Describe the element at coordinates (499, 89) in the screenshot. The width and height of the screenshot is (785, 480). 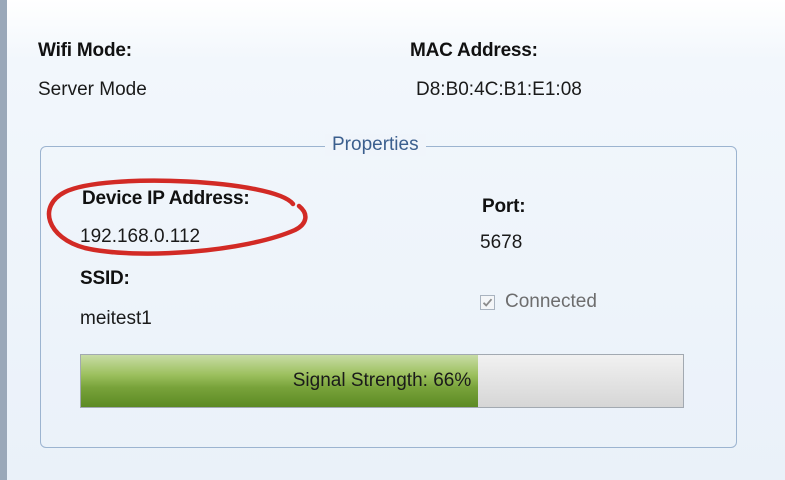
I see `mac-address-value: D8:B0:4C:B1:E1:08` at that location.